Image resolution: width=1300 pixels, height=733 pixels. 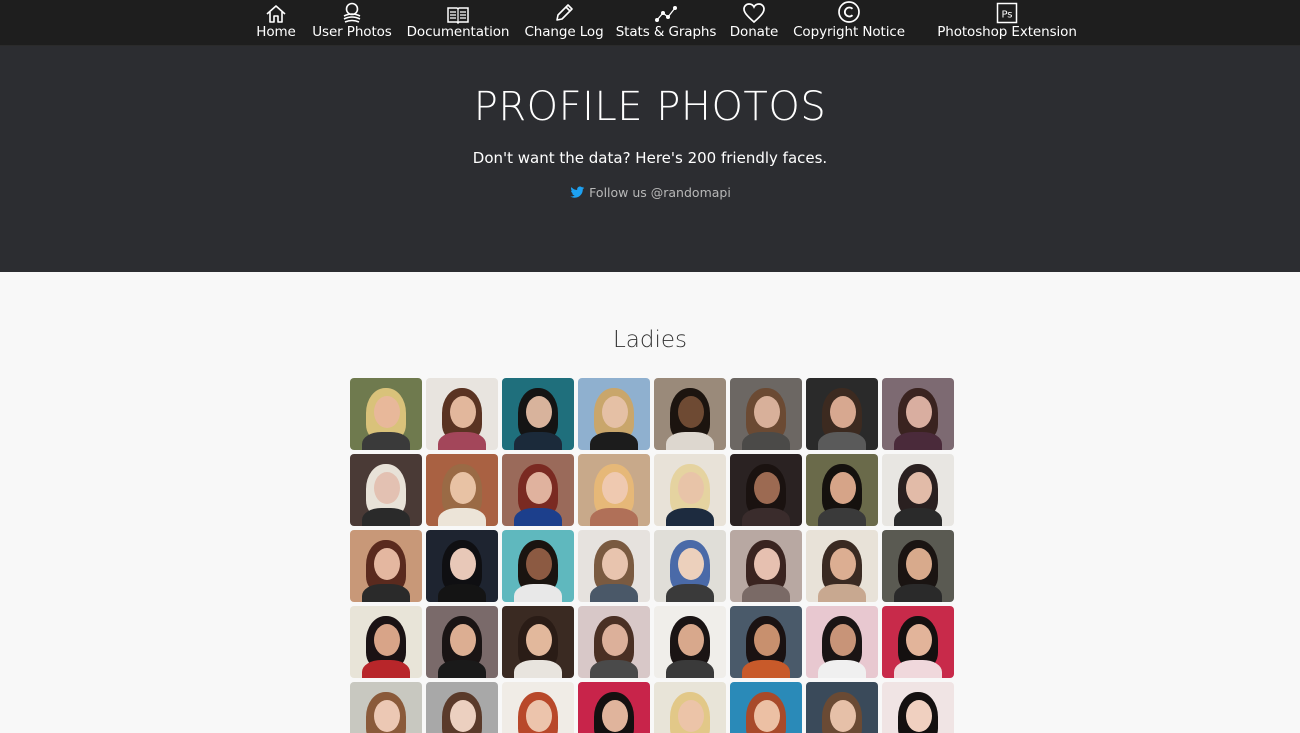 What do you see at coordinates (276, 32) in the screenshot?
I see `nav-home-label: Home` at bounding box center [276, 32].